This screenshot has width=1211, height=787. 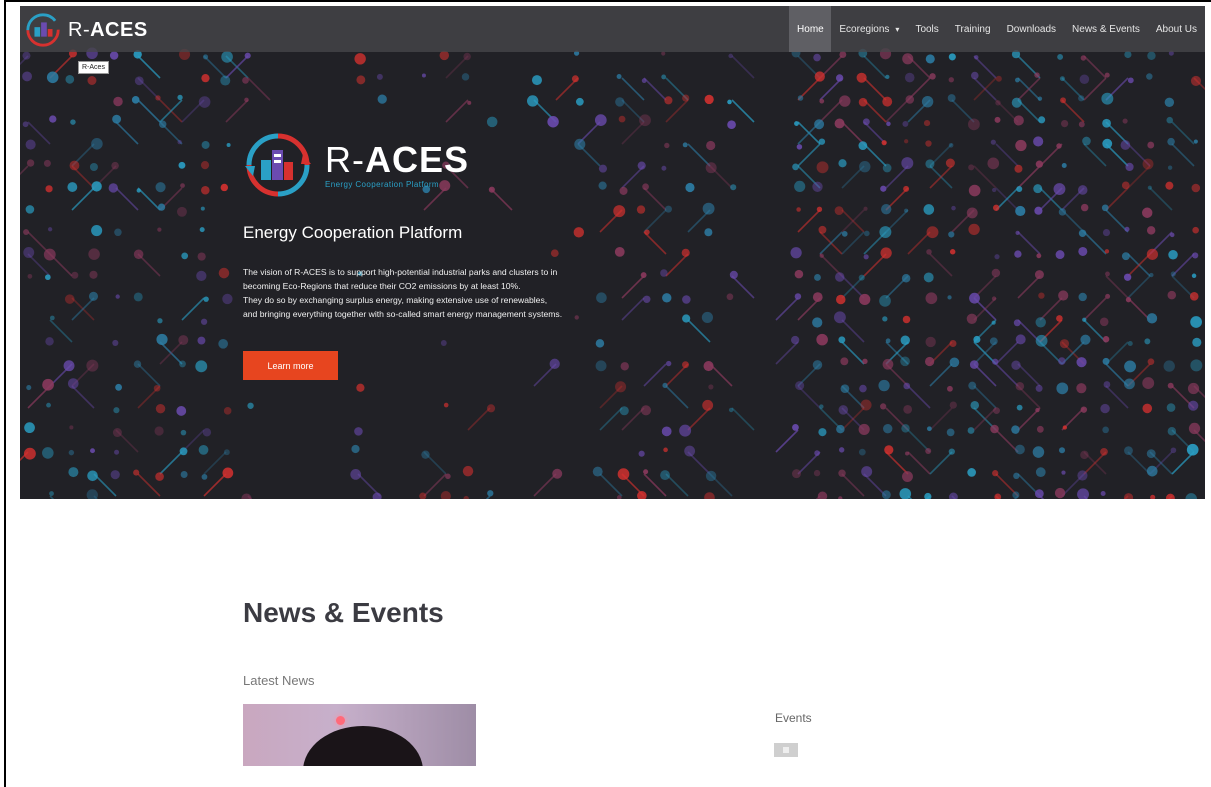 What do you see at coordinates (810, 29) in the screenshot?
I see `nav-item-home: Home` at bounding box center [810, 29].